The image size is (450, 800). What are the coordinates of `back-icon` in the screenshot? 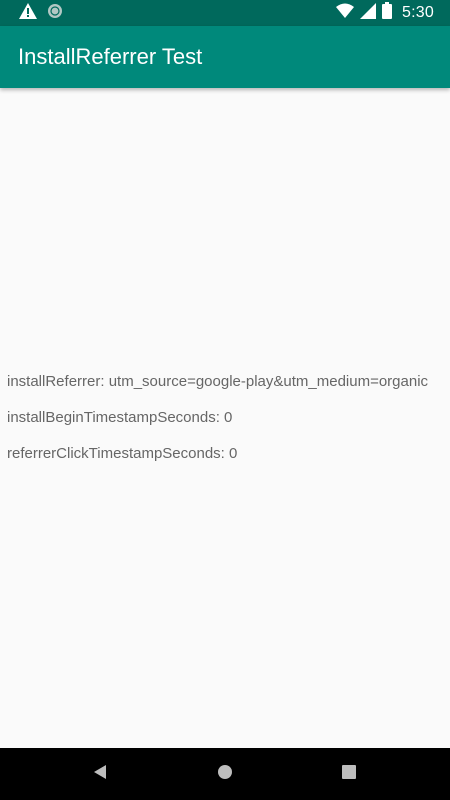 It's located at (100, 774).